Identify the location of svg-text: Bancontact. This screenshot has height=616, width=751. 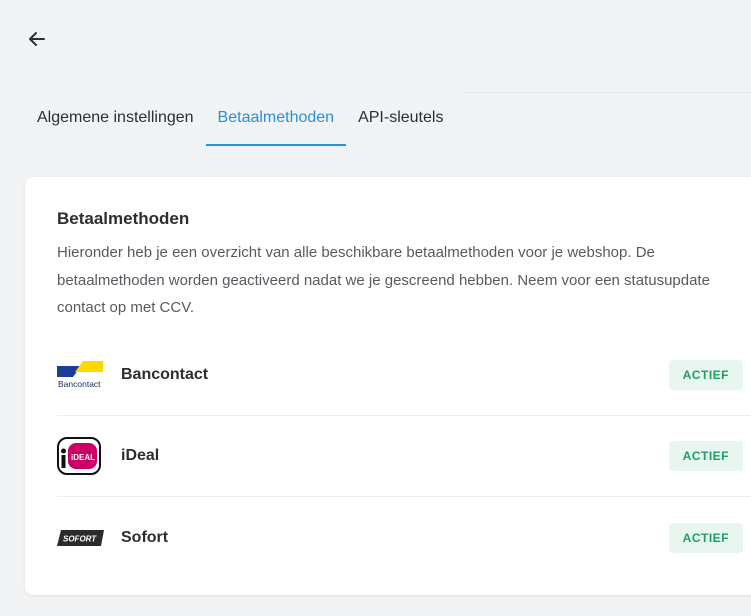
(79, 384).